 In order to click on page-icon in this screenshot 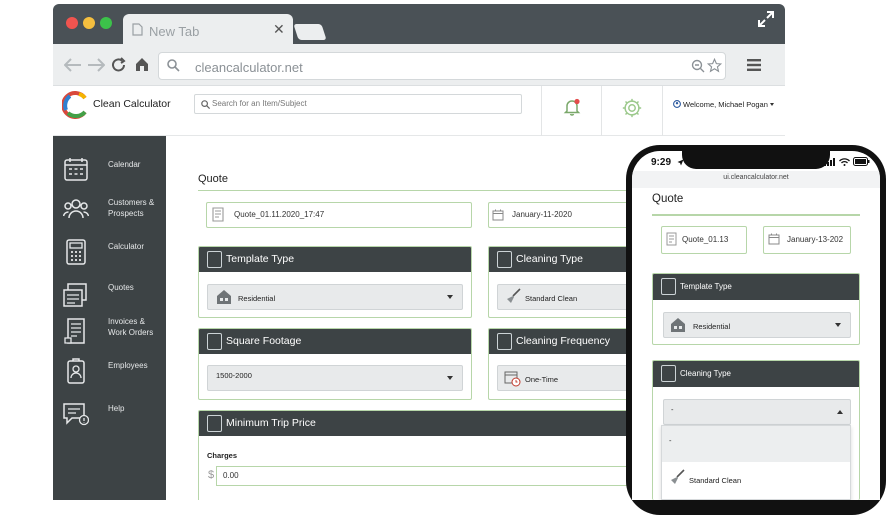, I will do `click(137, 29)`.